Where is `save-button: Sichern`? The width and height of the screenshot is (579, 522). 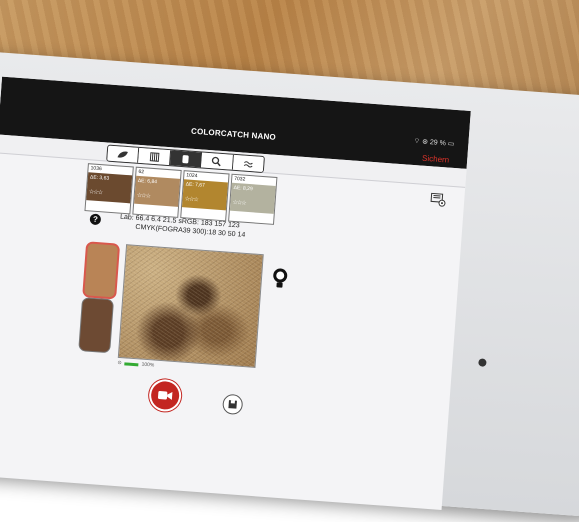 save-button: Sichern is located at coordinates (436, 159).